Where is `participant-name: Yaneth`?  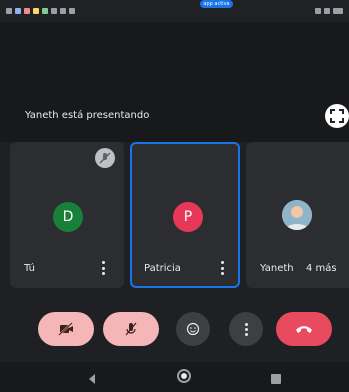
participant-name: Yaneth is located at coordinates (277, 268).